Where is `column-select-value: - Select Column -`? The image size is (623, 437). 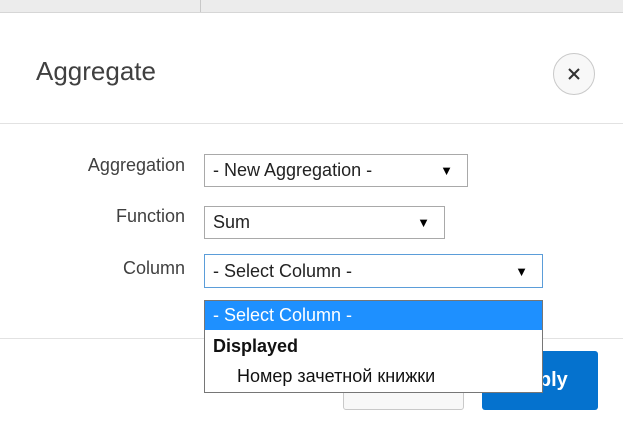
column-select-value: - Select Column - is located at coordinates (283, 270).